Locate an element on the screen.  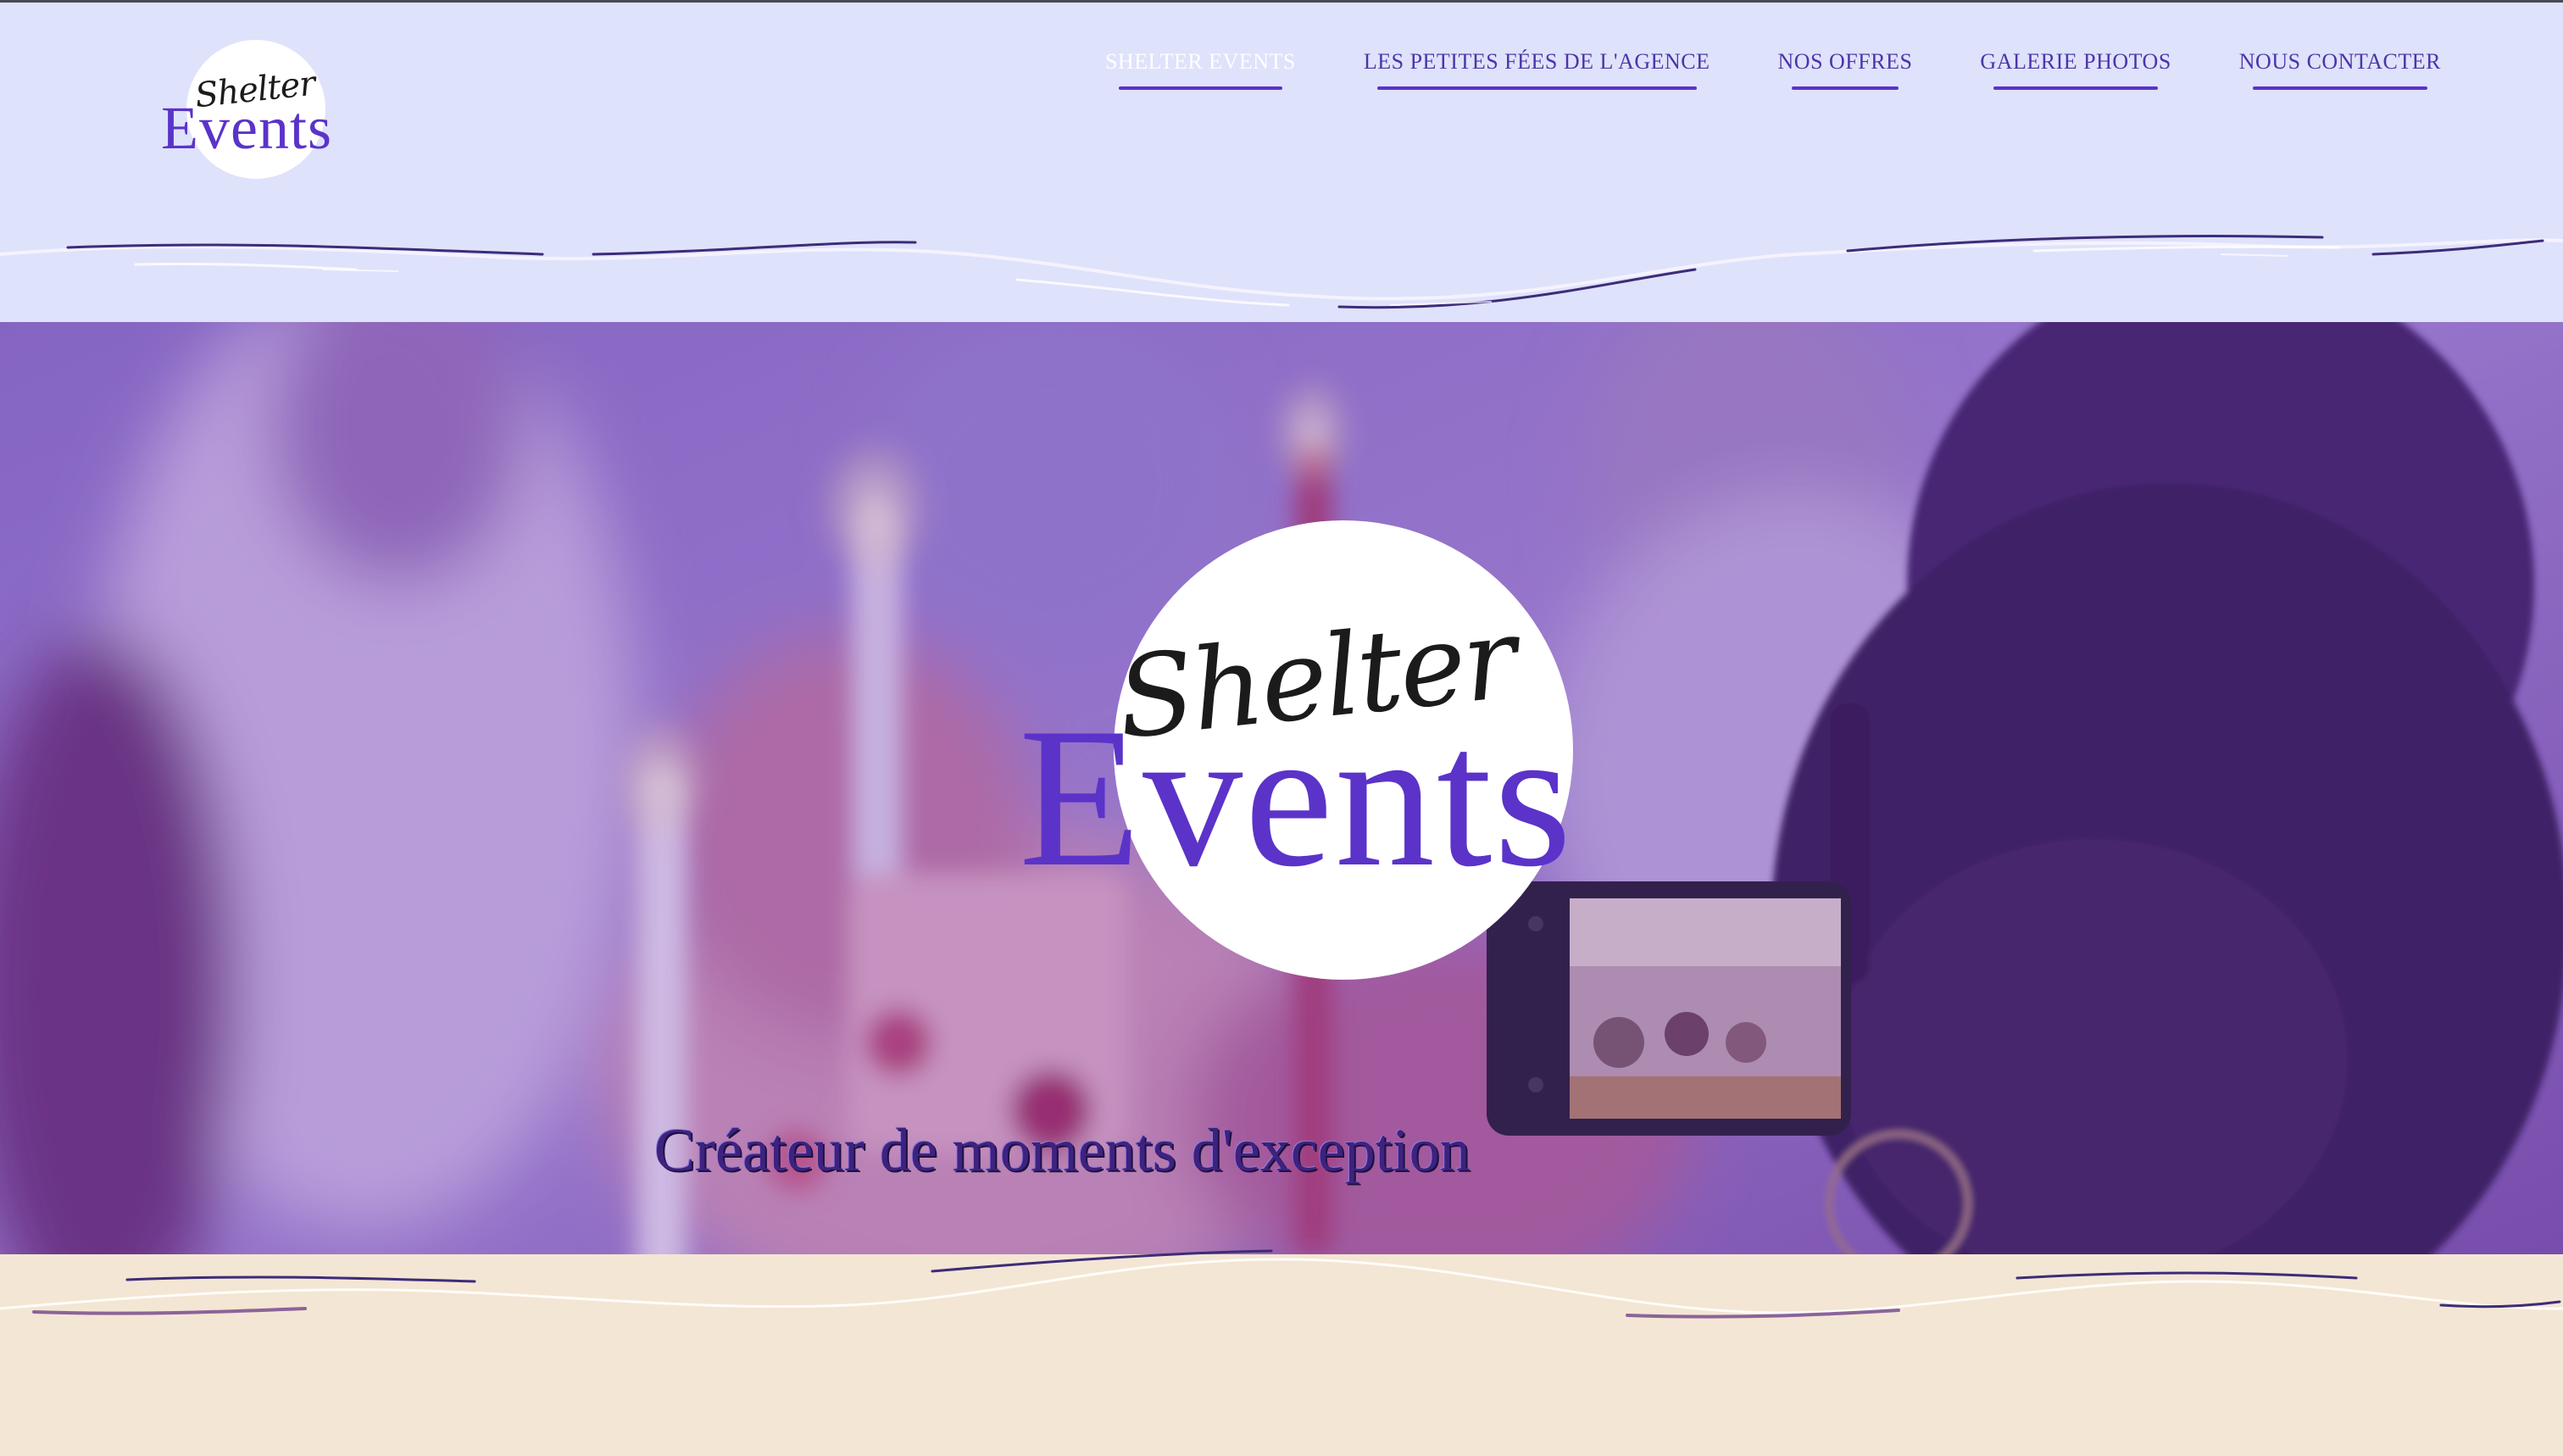
hero-logo: Shelter Events is located at coordinates (1296, 750).